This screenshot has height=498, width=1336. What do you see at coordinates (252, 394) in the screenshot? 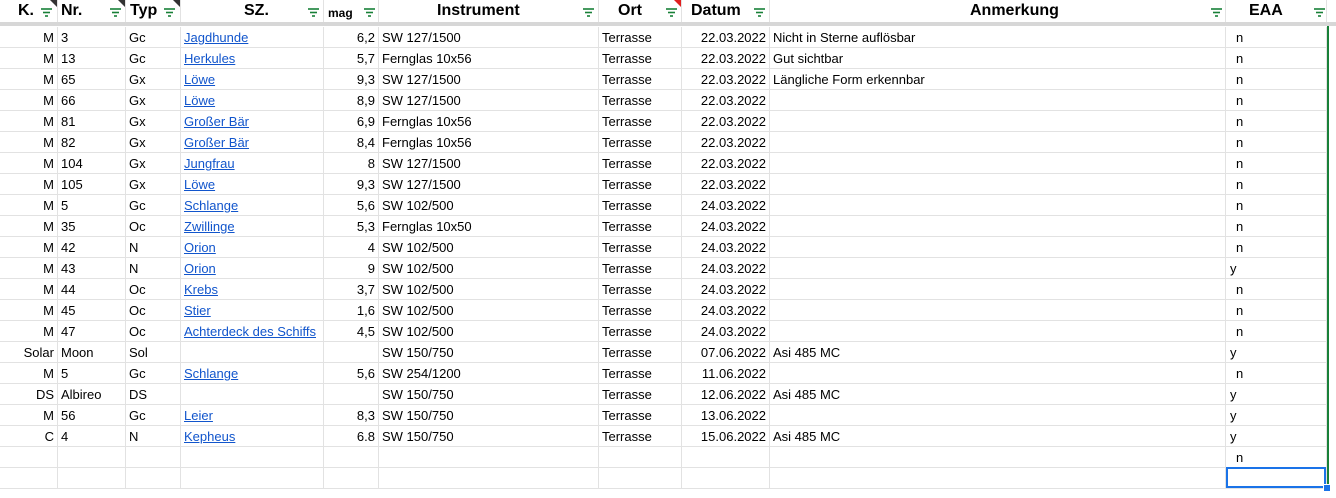
I see `cell-sz` at bounding box center [252, 394].